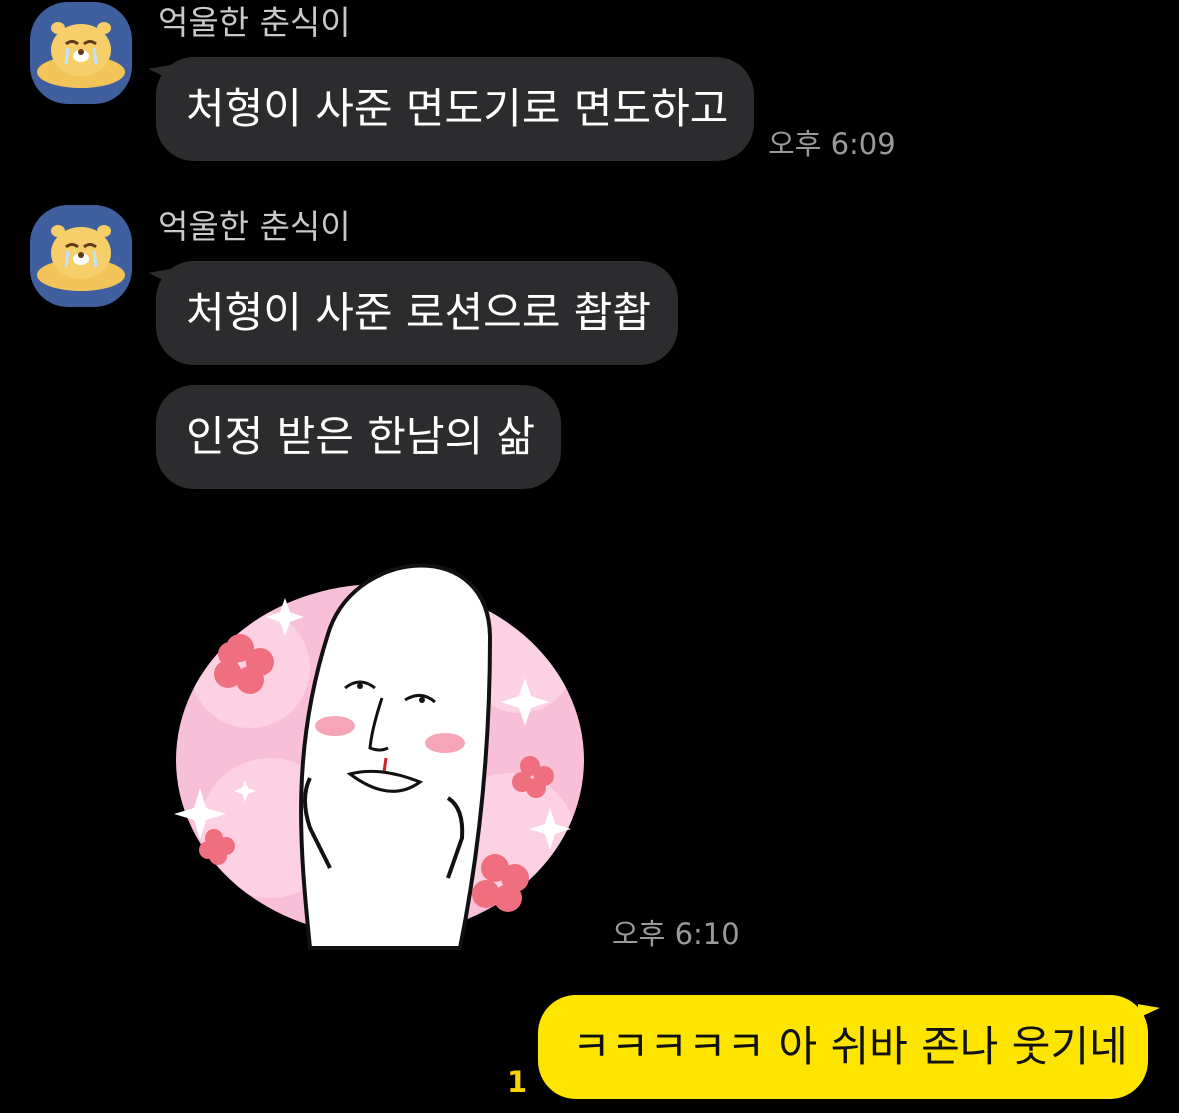  Describe the element at coordinates (517, 1082) in the screenshot. I see `unread-count-badge: 1` at that location.